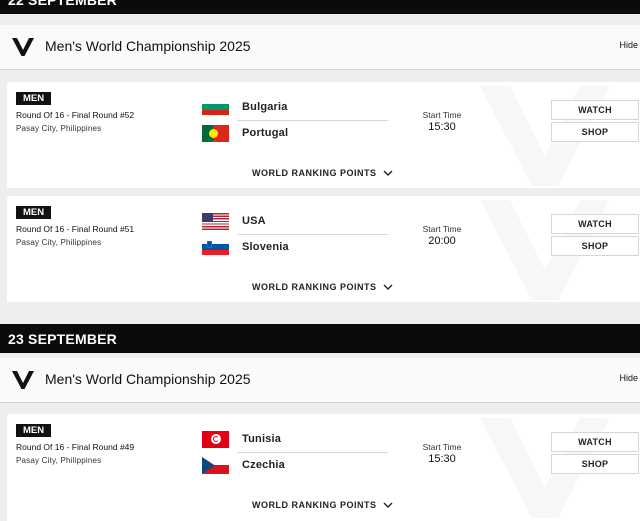  What do you see at coordinates (215, 107) in the screenshot?
I see `bulgaria-flag-icon` at bounding box center [215, 107].